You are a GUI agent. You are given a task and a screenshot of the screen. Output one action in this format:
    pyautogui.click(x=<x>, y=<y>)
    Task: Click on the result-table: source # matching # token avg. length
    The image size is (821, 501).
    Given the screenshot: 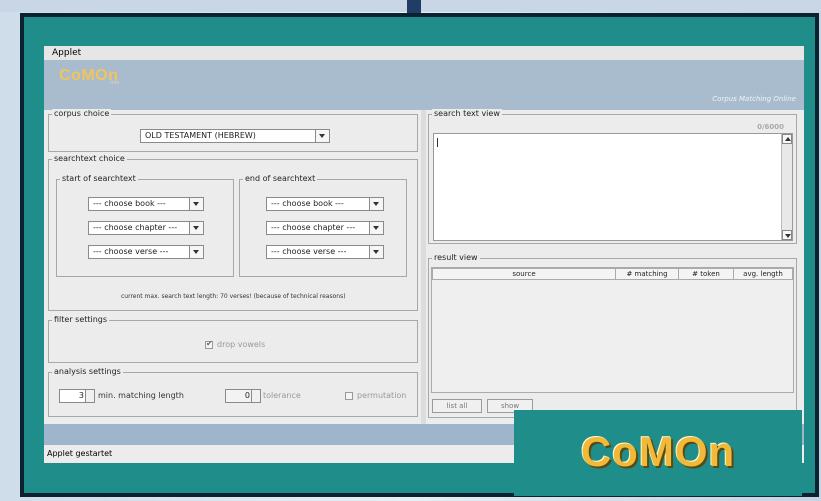 What is the action you would take?
    pyautogui.click(x=612, y=274)
    